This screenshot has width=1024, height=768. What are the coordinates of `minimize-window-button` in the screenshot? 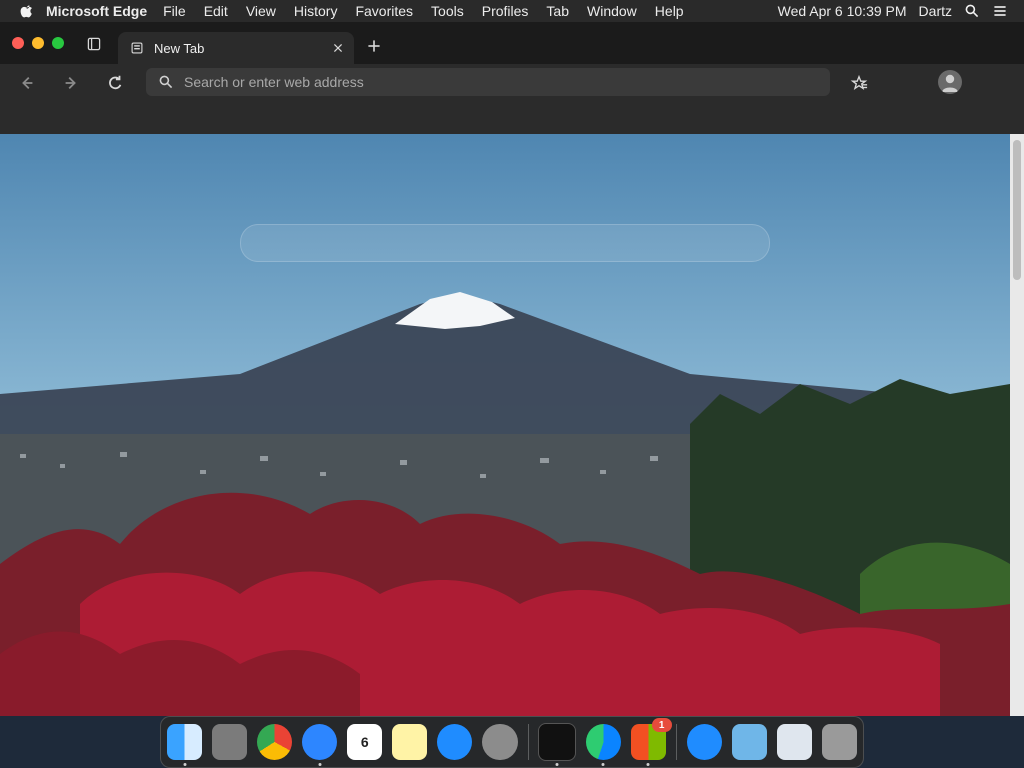 It's located at (38, 43).